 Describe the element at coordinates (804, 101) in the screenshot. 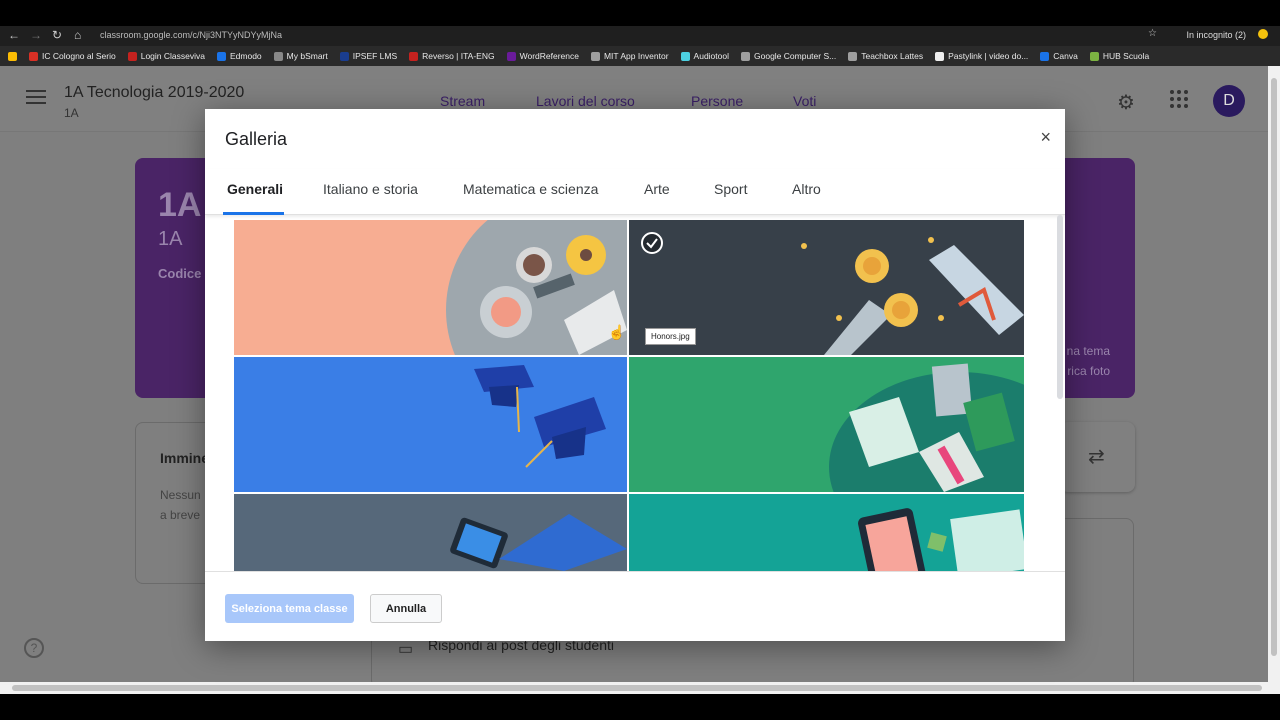

I see `tab-voti: Voti` at that location.